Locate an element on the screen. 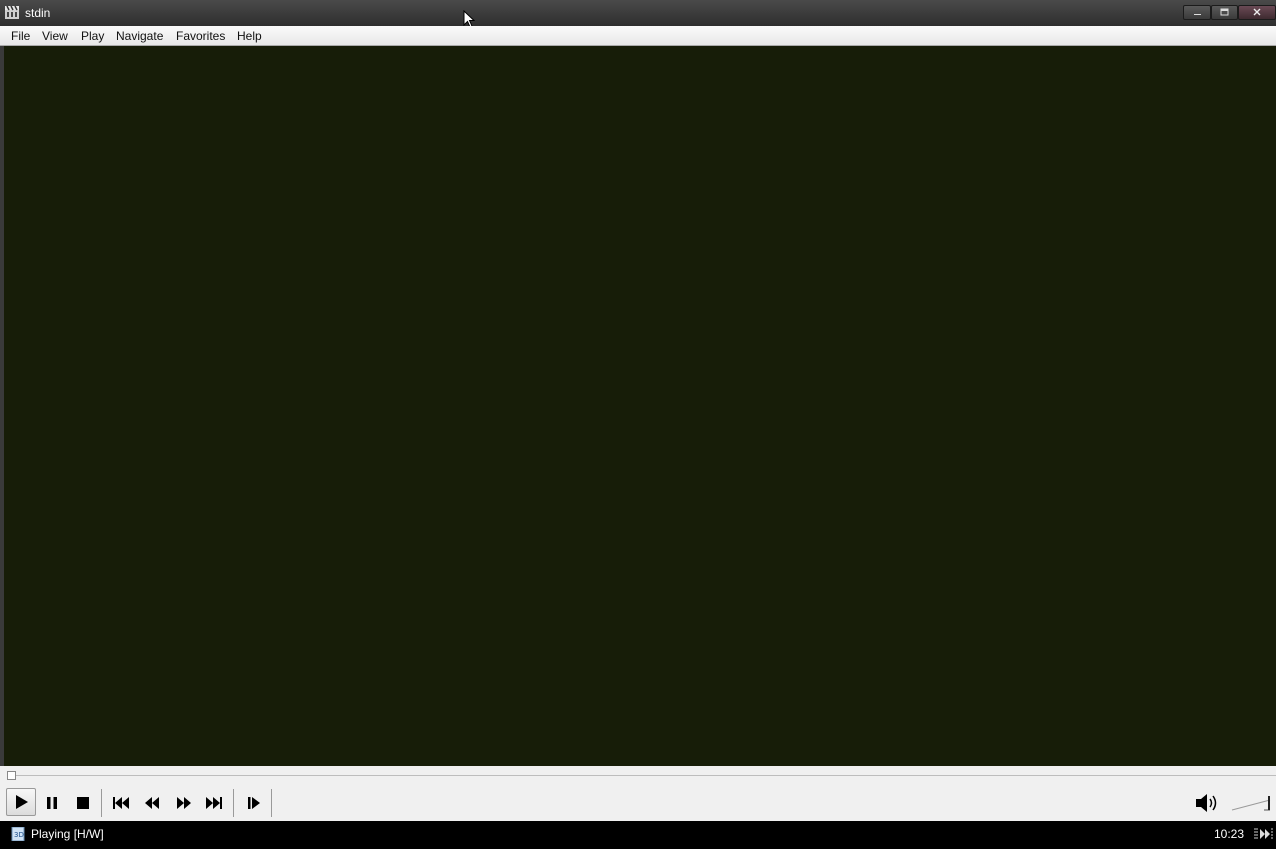 The image size is (1276, 849). skip-forward-icon is located at coordinates (214, 803).